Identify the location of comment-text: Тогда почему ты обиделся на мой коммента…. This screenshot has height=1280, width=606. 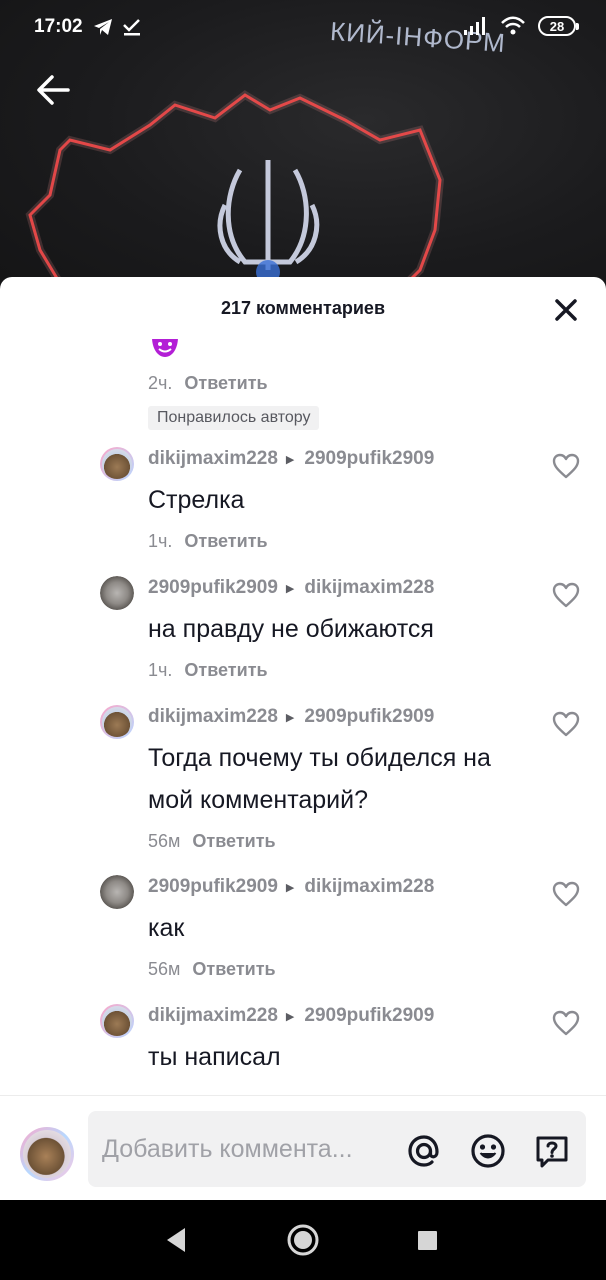
(319, 779).